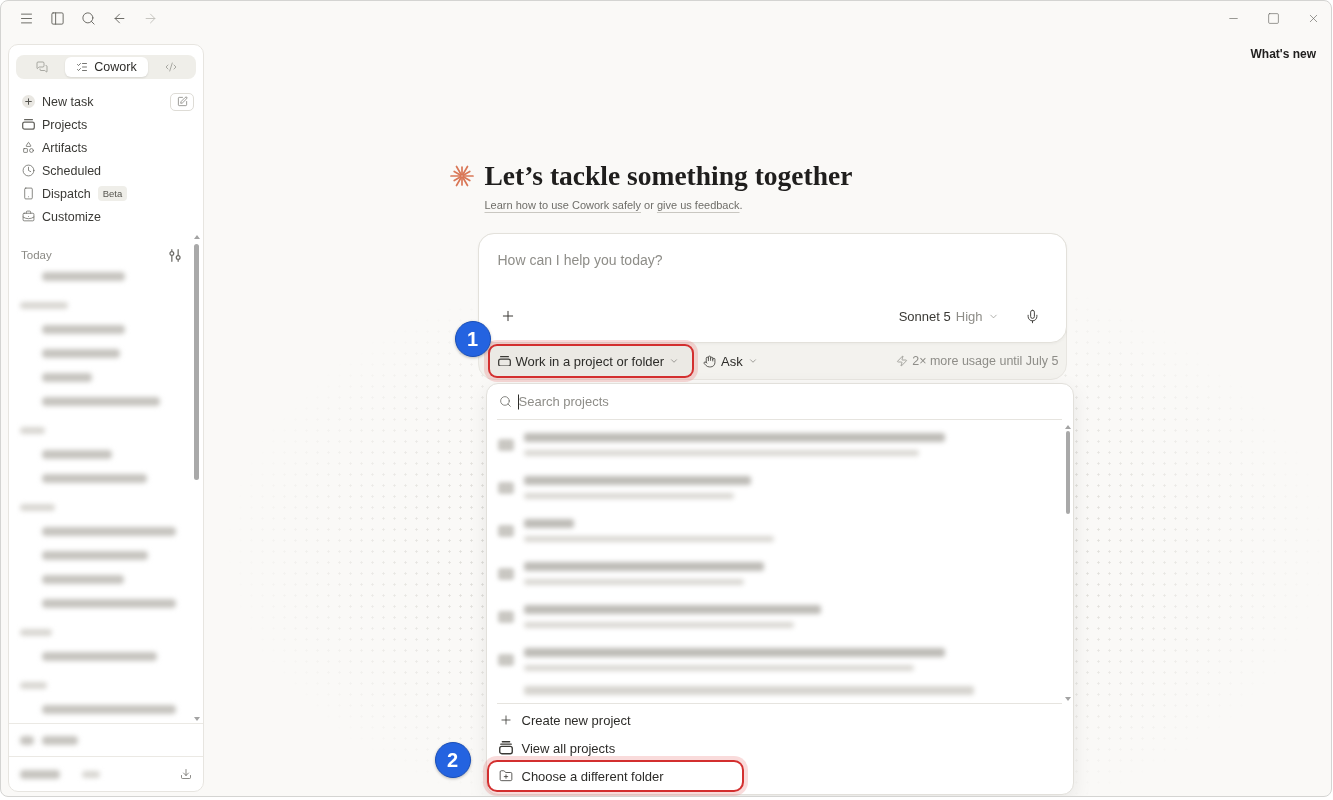 Image resolution: width=1333 pixels, height=800 pixels. Describe the element at coordinates (505, 748) in the screenshot. I see `stack-icon` at that location.